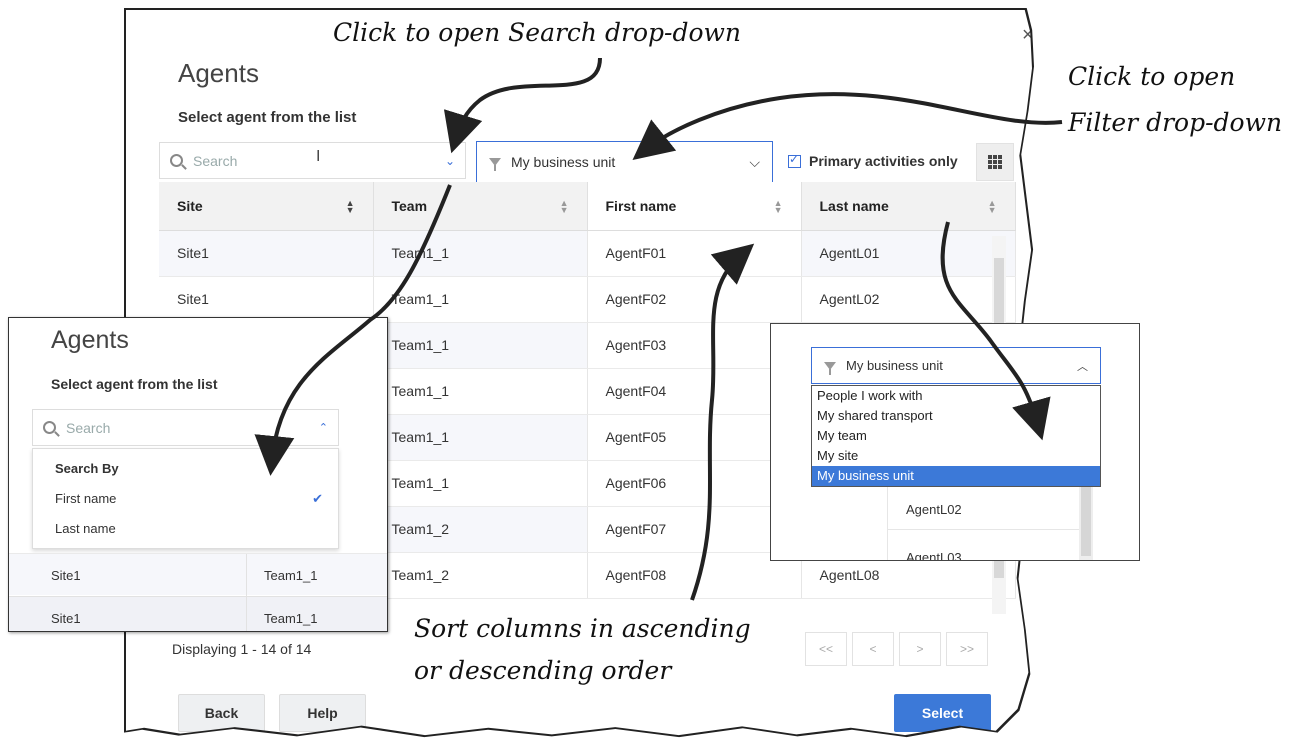 This screenshot has width=1299, height=756. What do you see at coordinates (185, 427) in the screenshot?
I see `search-input: Search ⌃` at bounding box center [185, 427].